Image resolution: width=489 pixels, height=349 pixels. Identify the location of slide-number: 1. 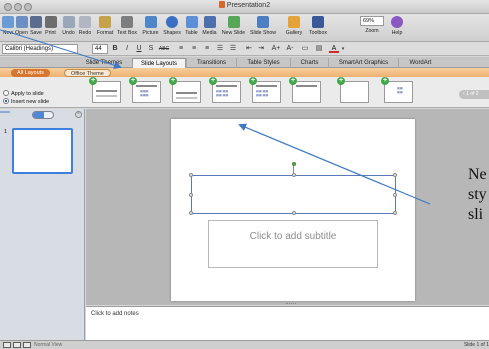
(6, 132).